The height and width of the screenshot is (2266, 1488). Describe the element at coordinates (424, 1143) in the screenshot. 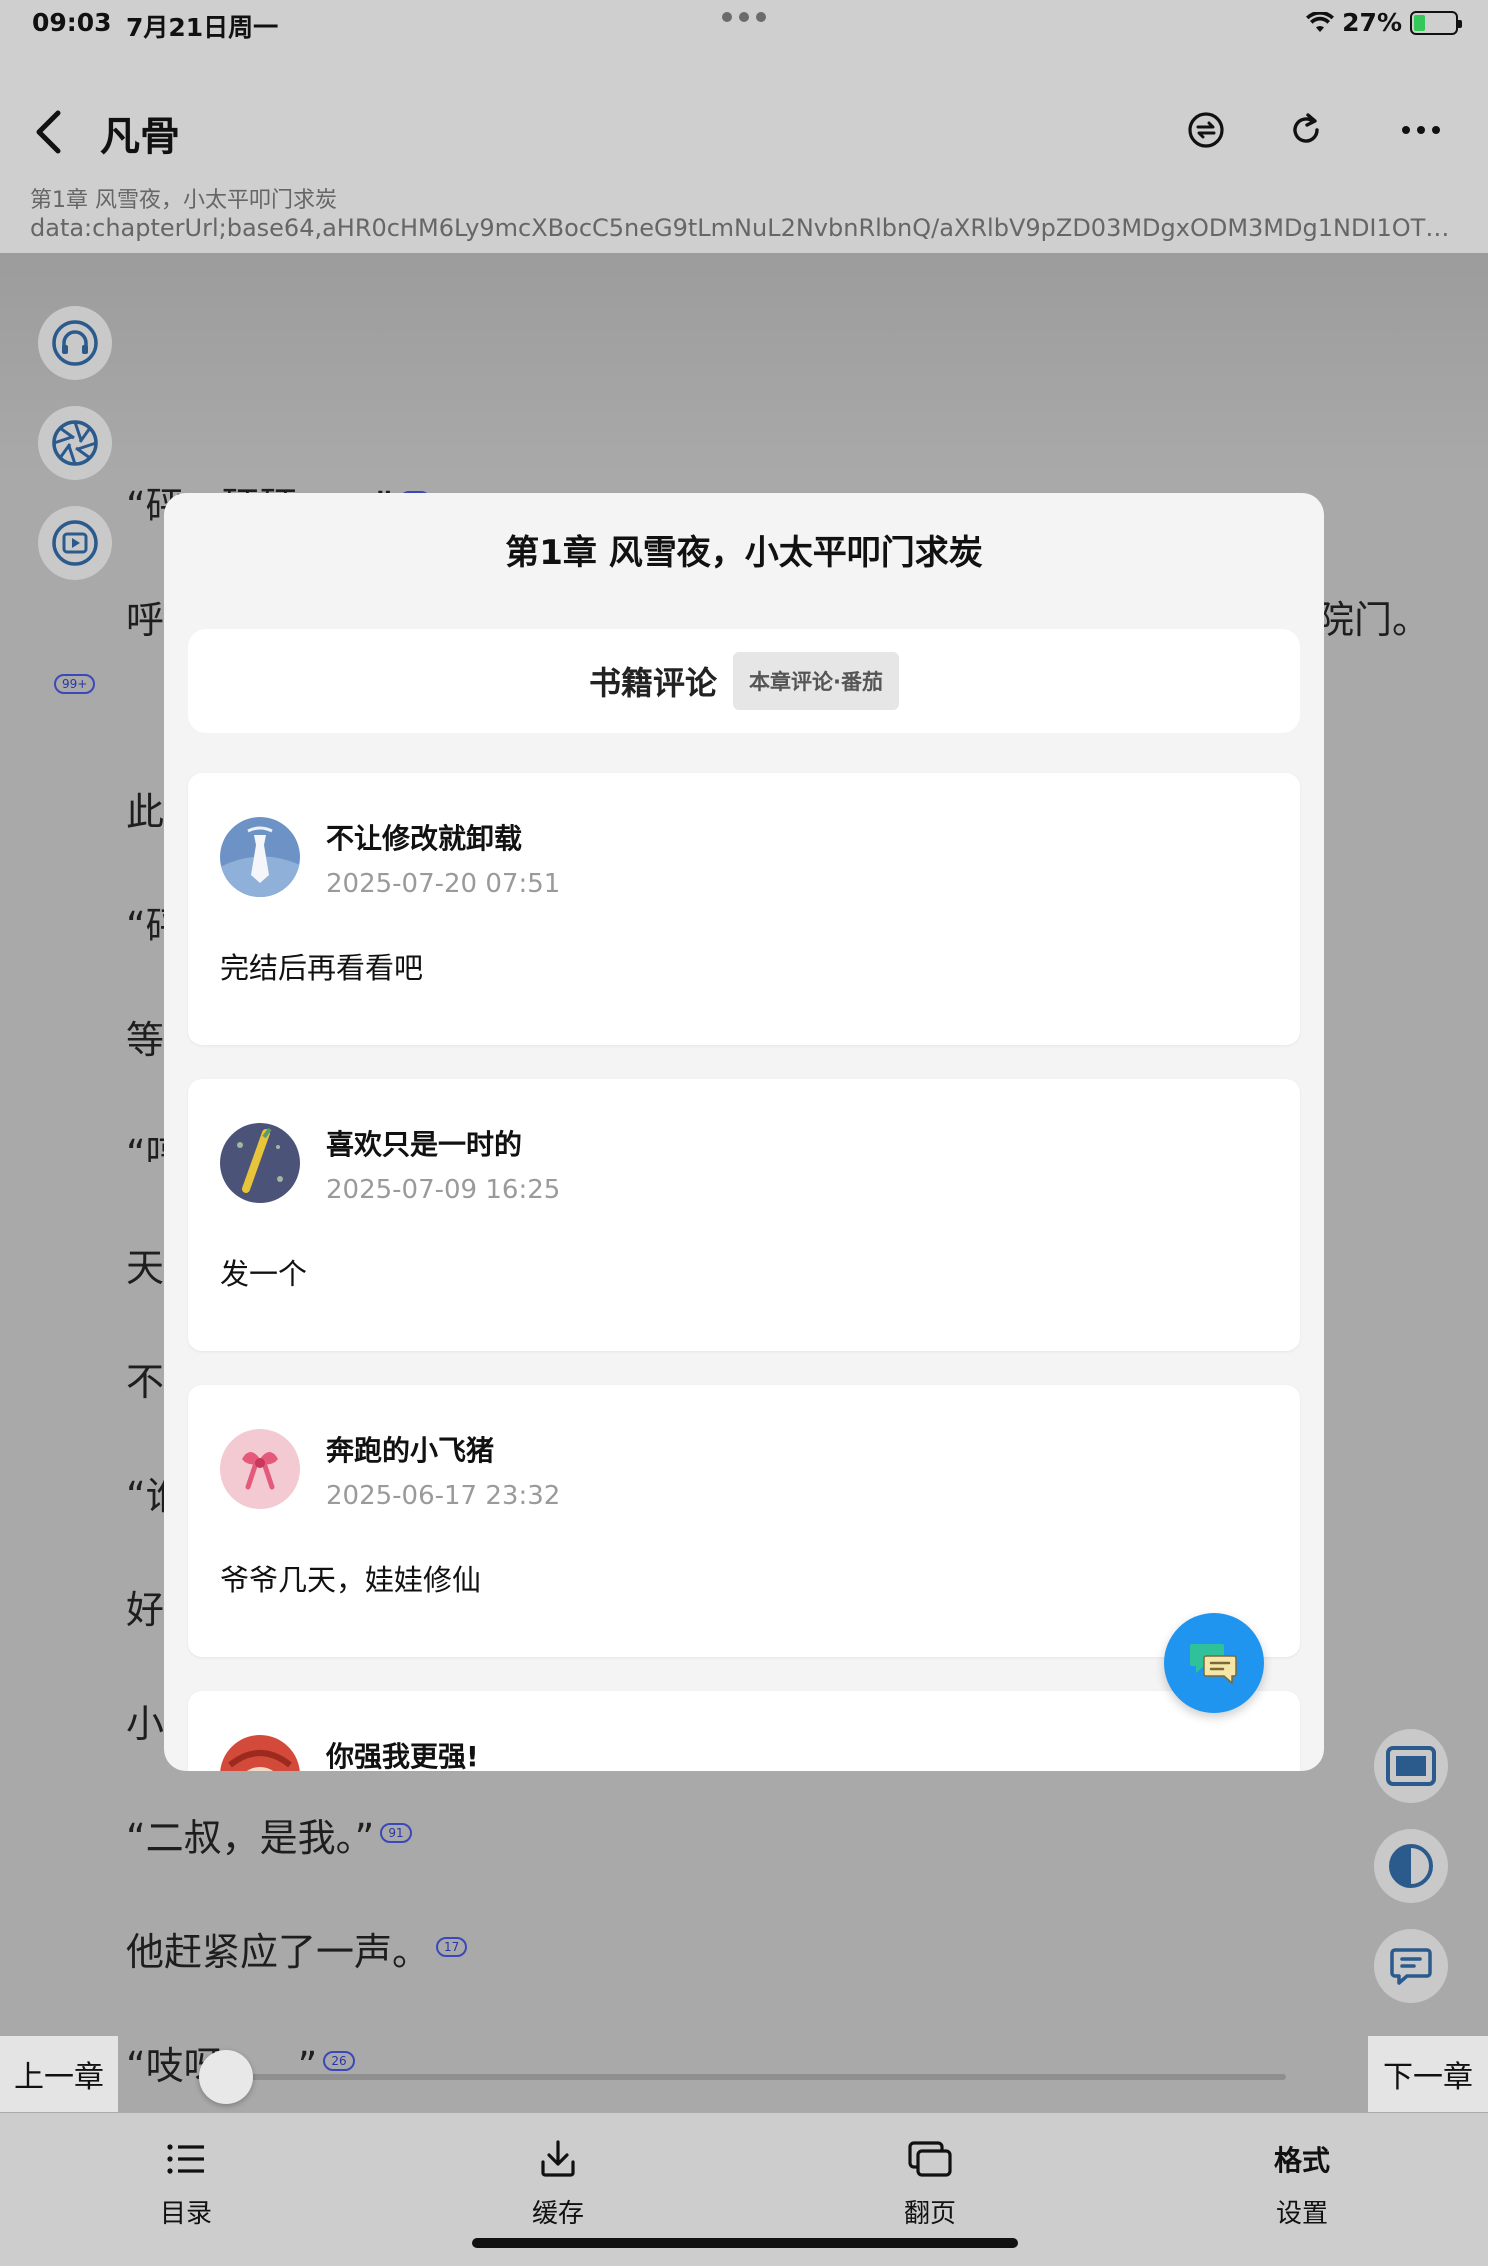

I see `comment-author: 喜欢只是一时的` at that location.